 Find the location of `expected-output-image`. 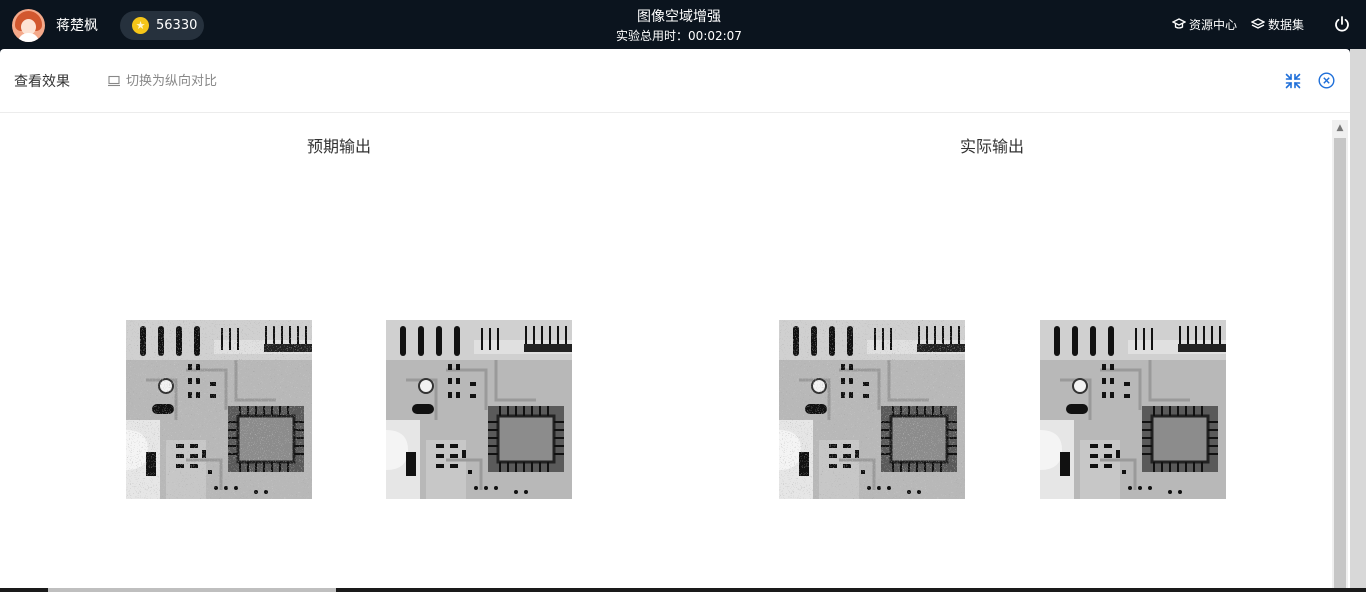

expected-output-image is located at coordinates (479, 409).